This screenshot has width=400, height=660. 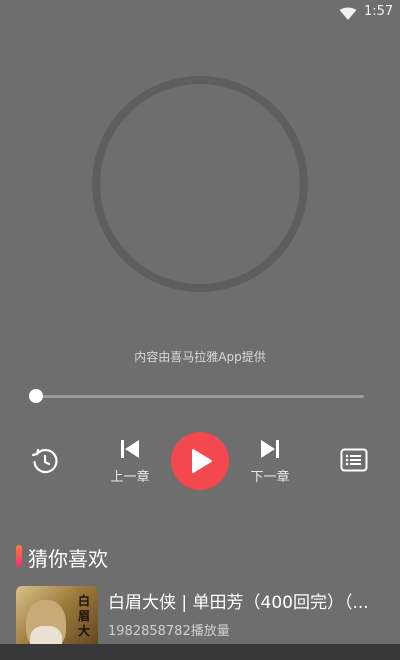 What do you see at coordinates (19, 556) in the screenshot?
I see `section-accent-bar` at bounding box center [19, 556].